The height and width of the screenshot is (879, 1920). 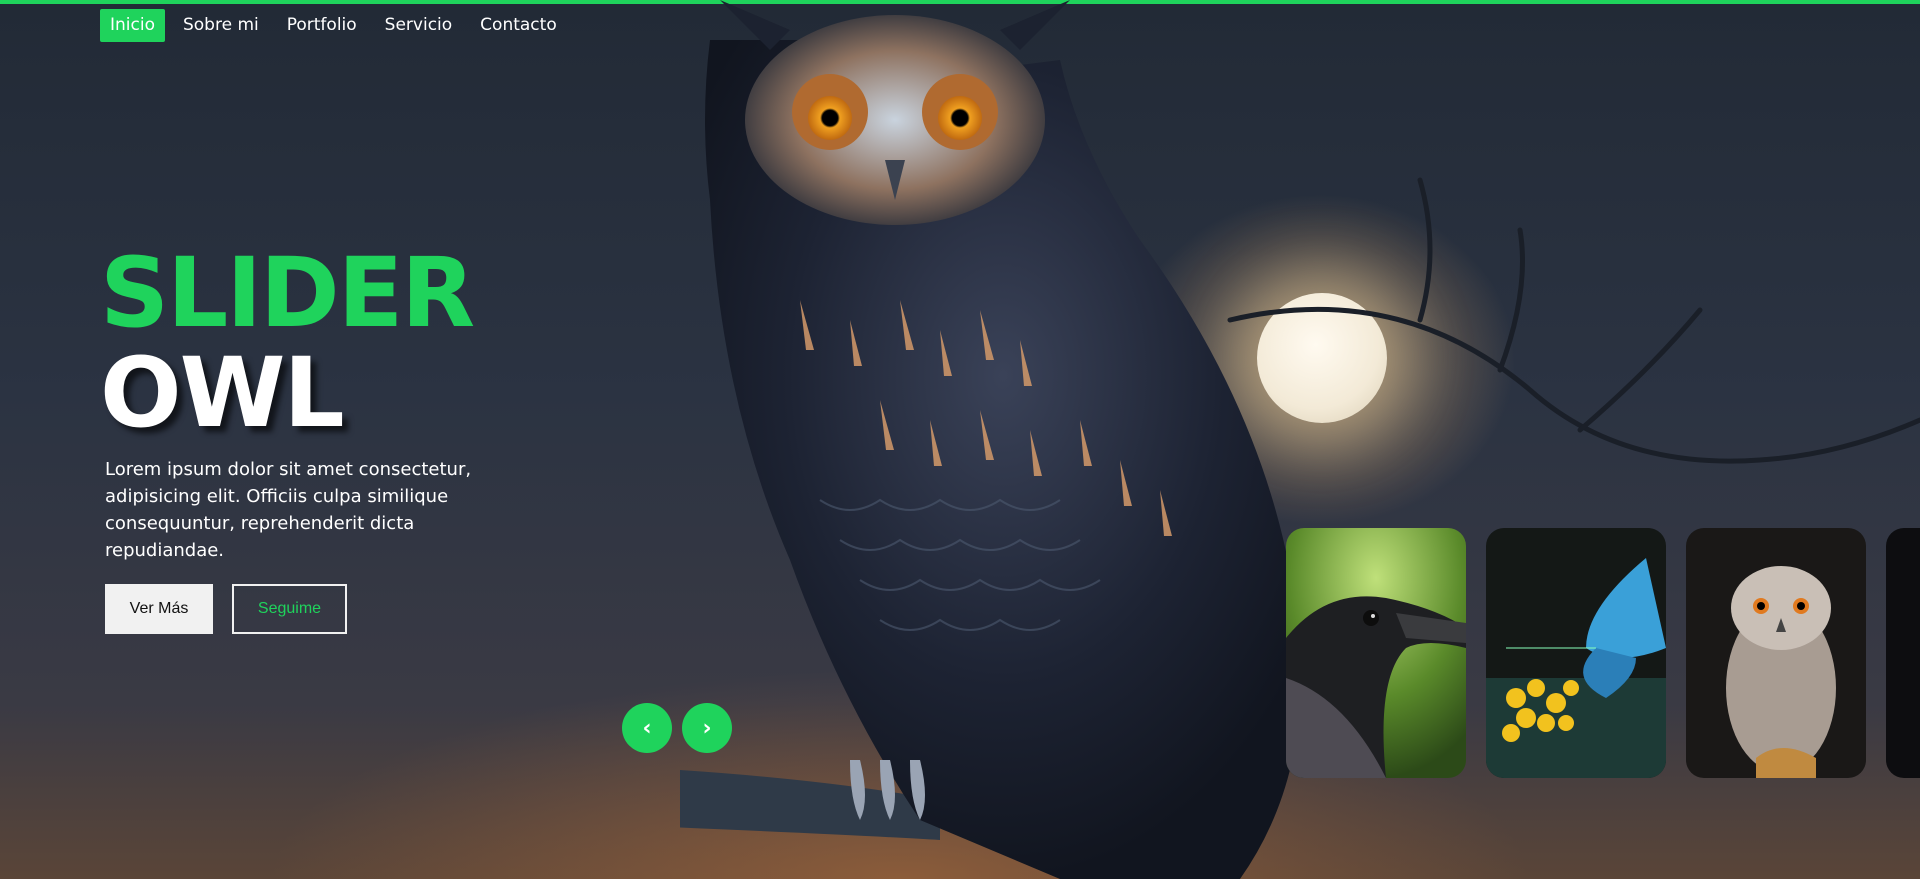 I want to click on nav-item-contacto: Contacto, so click(x=518, y=25).